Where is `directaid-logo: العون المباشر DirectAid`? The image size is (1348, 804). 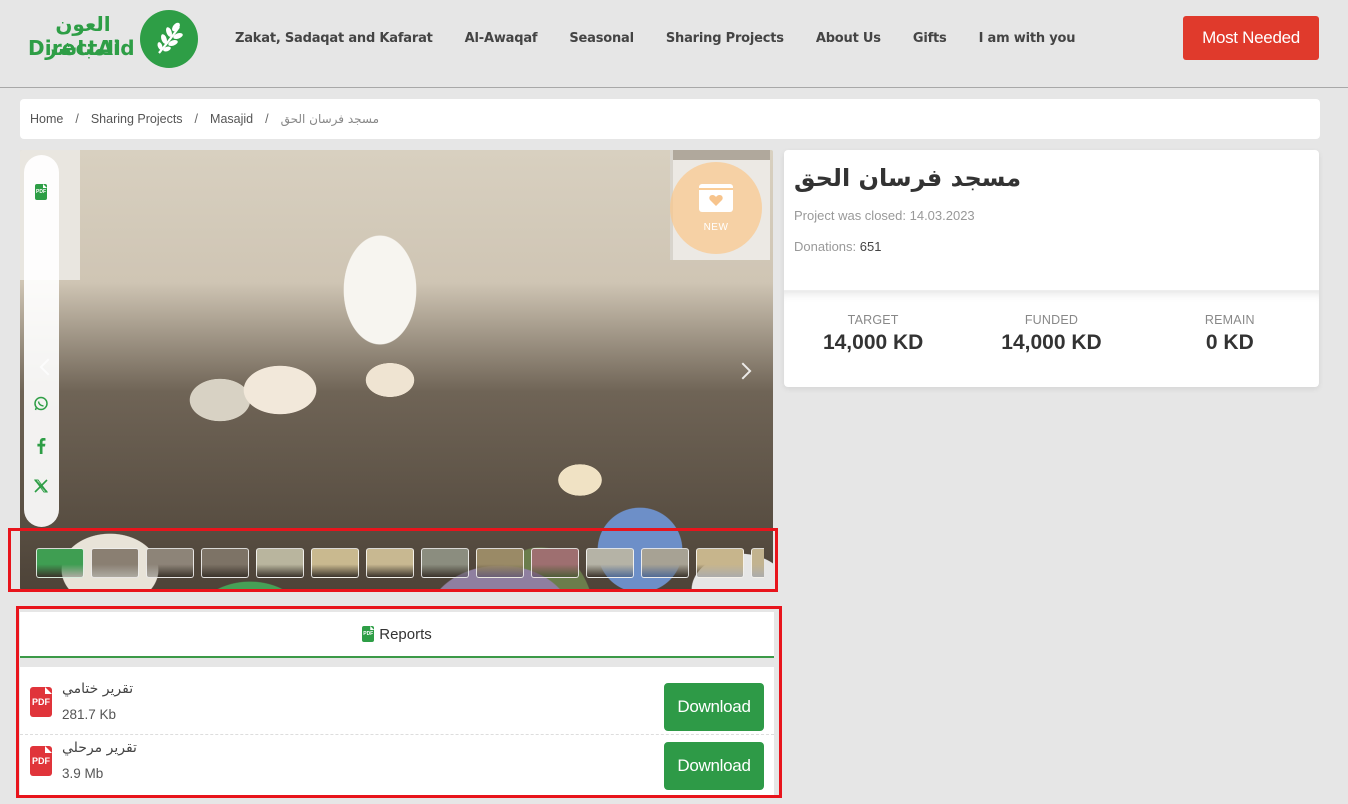
directaid-logo: العون المباشر DirectAid is located at coordinates (112, 40).